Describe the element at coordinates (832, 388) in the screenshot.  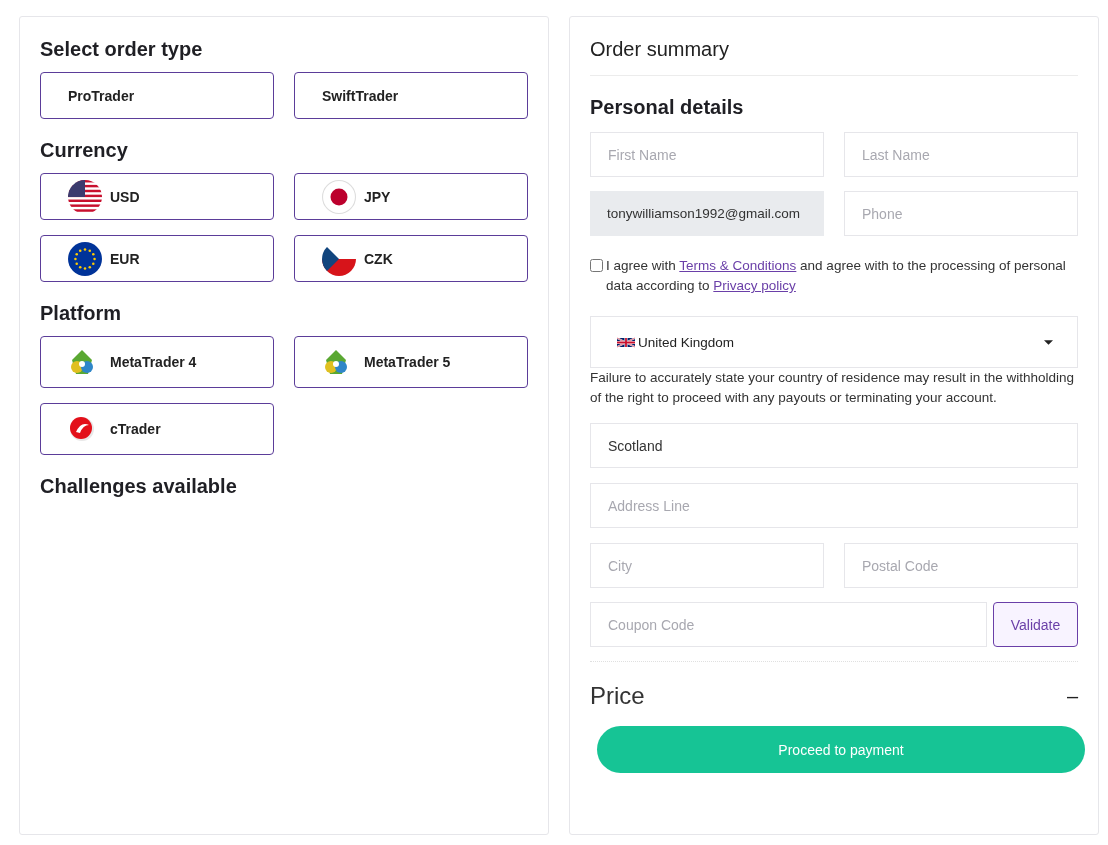
I see `country-notice: Failure to accurately state your country of residence may result in the withholding of the right to proceed with any payouts or terminating your account.` at that location.